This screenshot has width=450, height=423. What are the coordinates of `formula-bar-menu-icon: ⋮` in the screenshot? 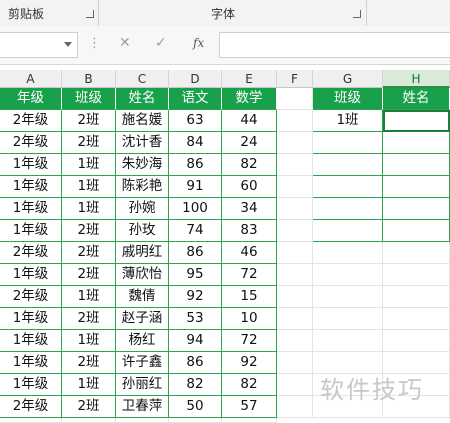 It's located at (94, 43).